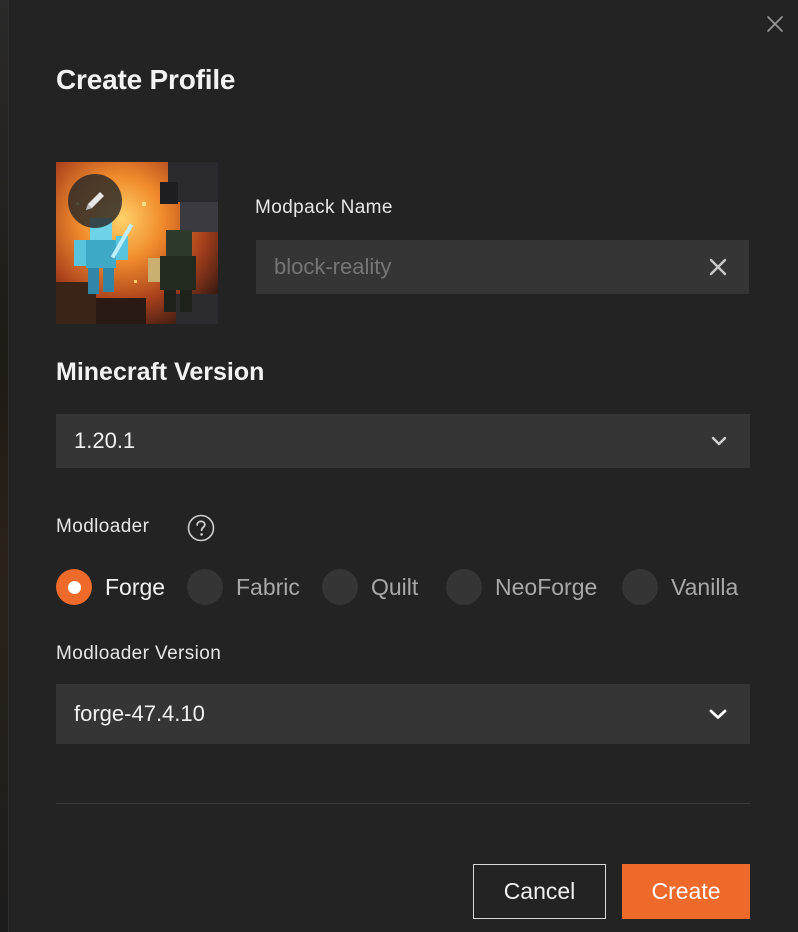  Describe the element at coordinates (324, 207) in the screenshot. I see `modpack-name-label: Modpack Name` at that location.